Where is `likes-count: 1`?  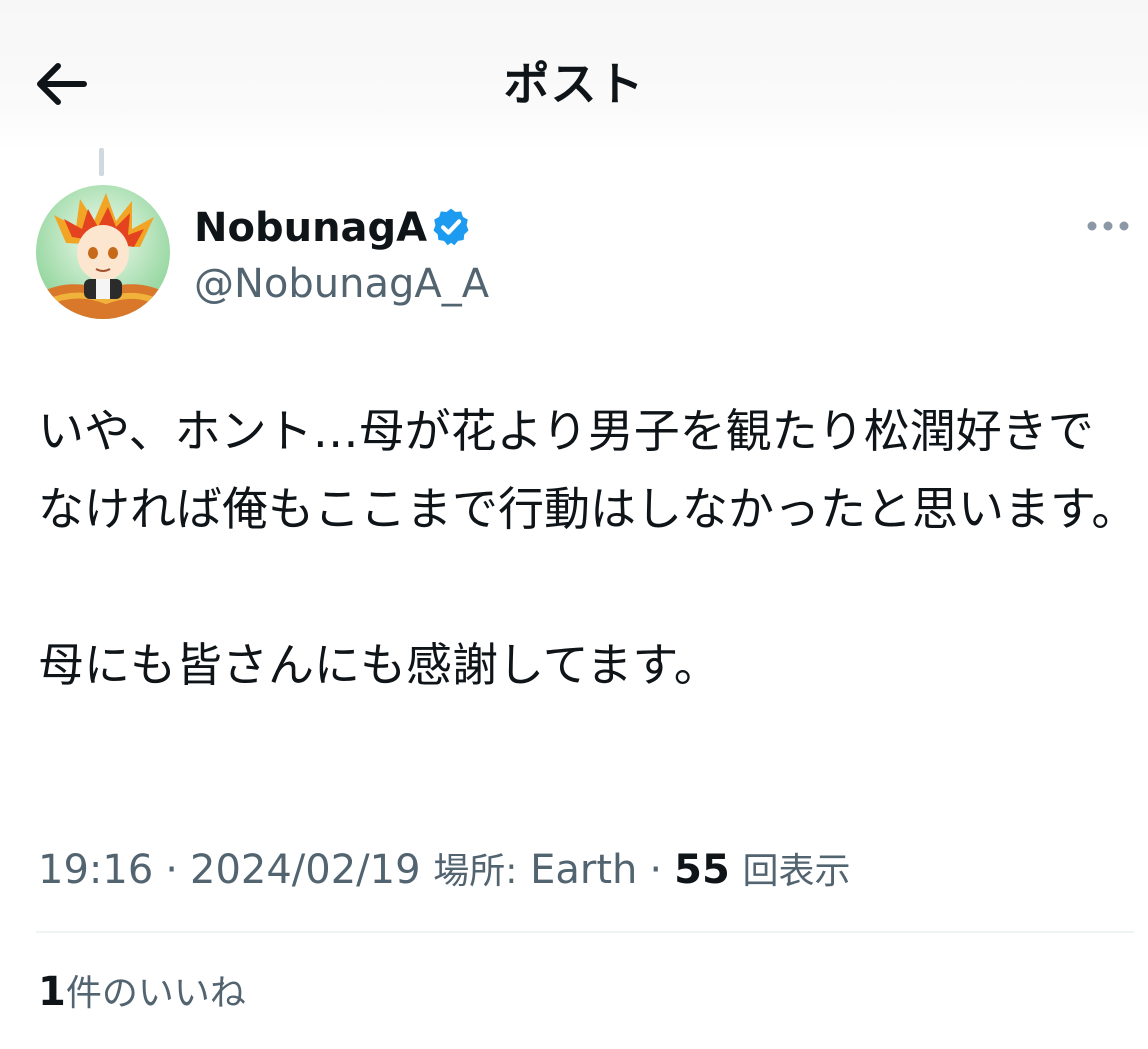
likes-count: 1 is located at coordinates (52, 992).